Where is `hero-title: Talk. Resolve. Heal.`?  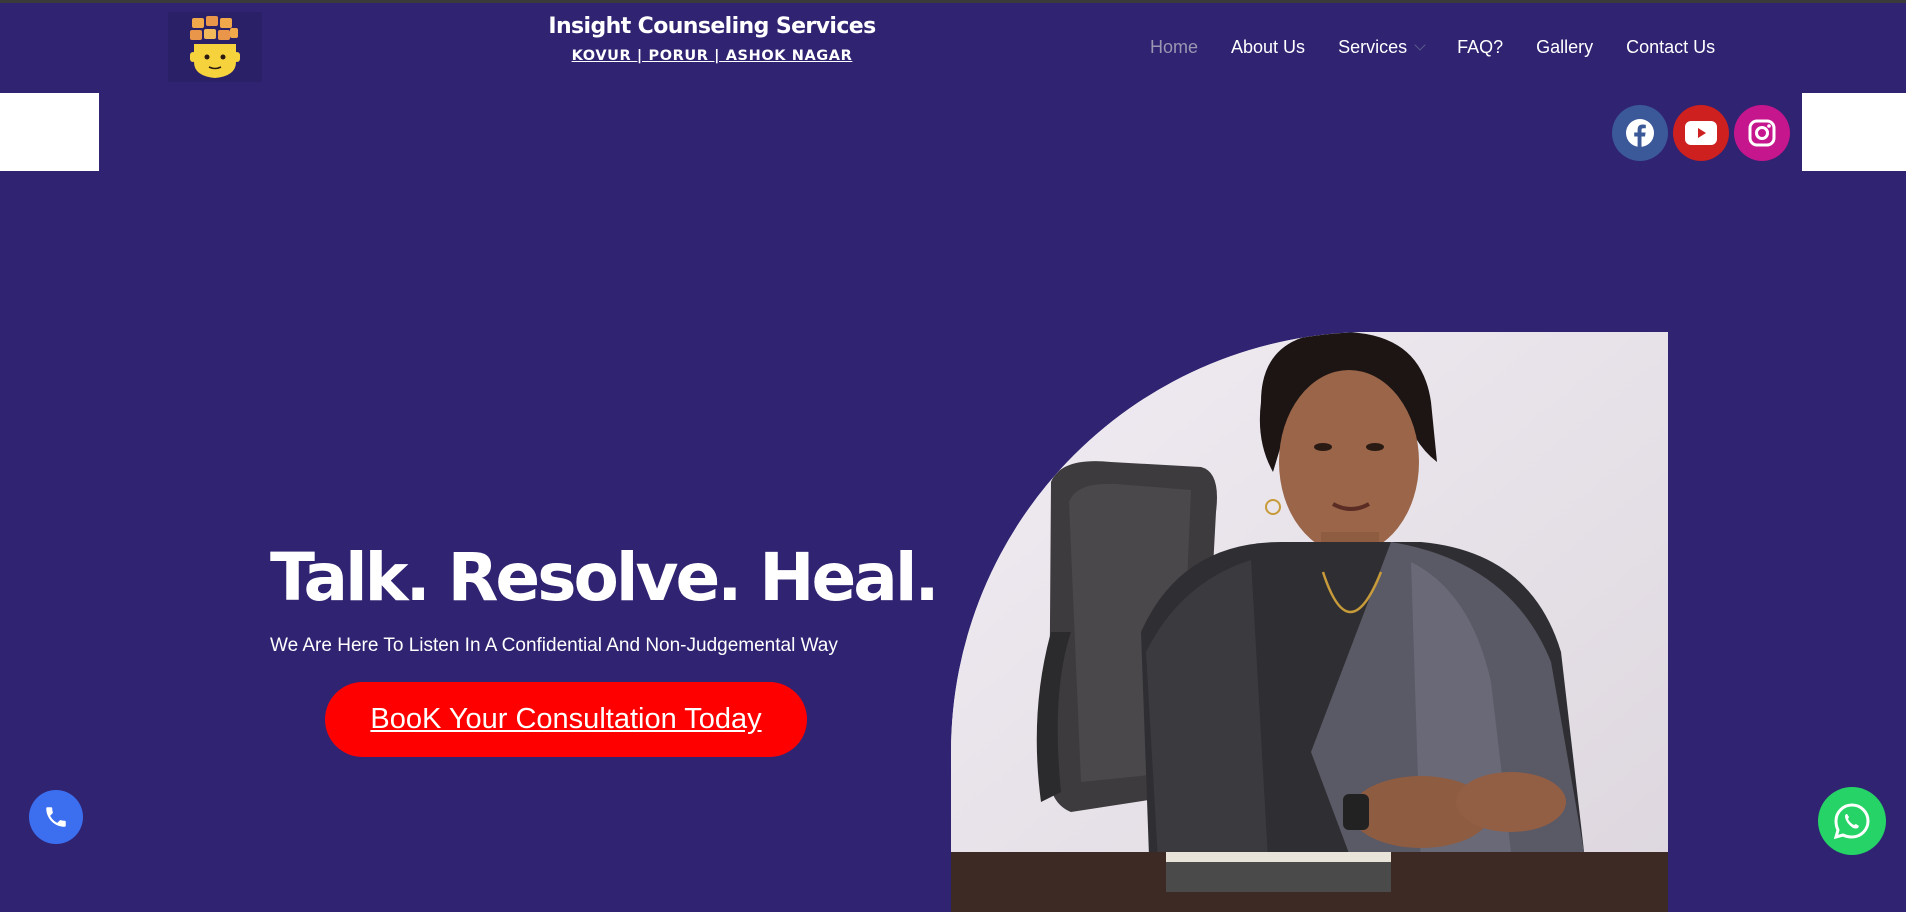
hero-title: Talk. Resolve. Heal. is located at coordinates (605, 577).